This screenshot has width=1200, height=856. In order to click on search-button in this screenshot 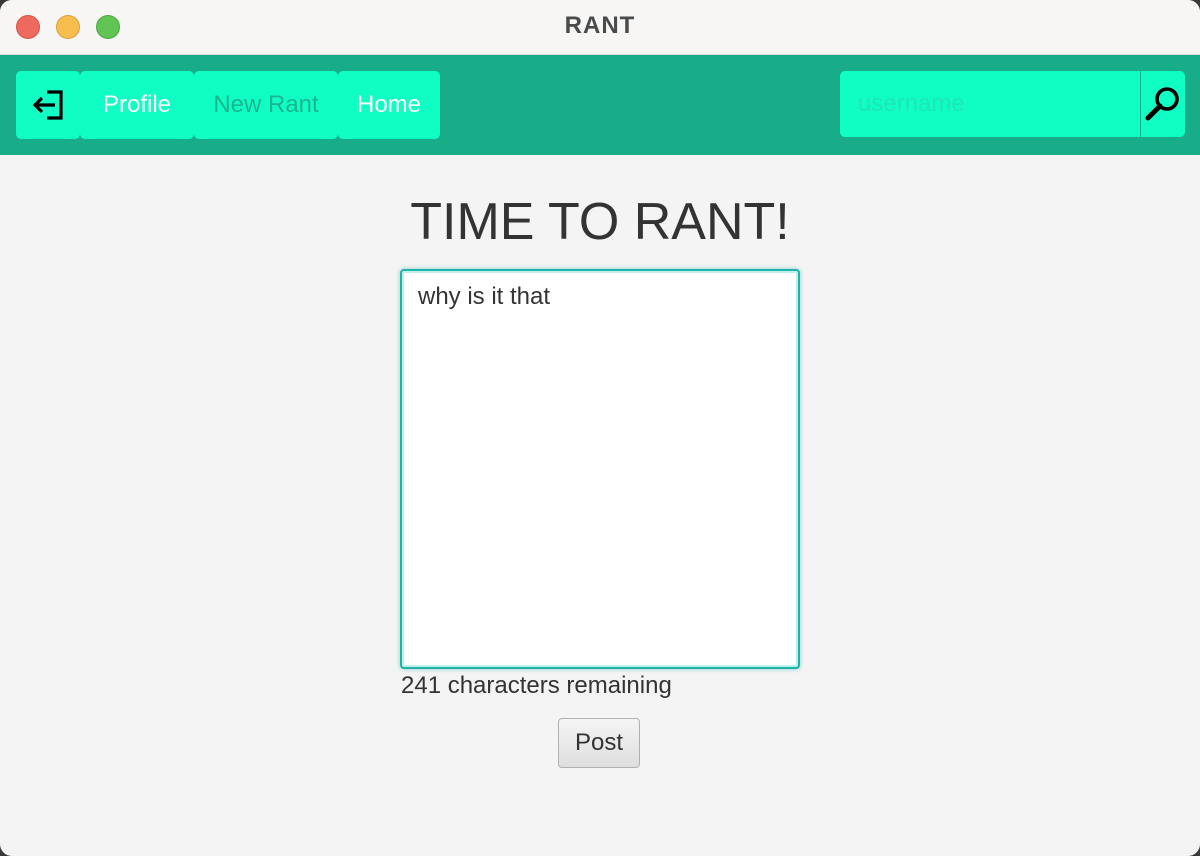, I will do `click(1163, 104)`.